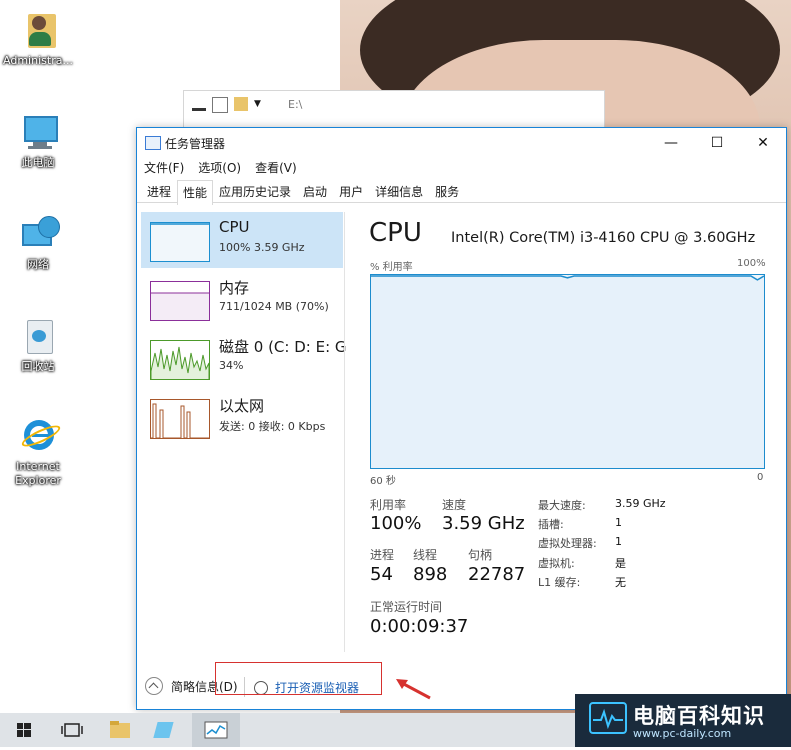 The width and height of the screenshot is (791, 750). Describe the element at coordinates (394, 111) in the screenshot. I see `file-explorer-window: ▼ E:\` at that location.